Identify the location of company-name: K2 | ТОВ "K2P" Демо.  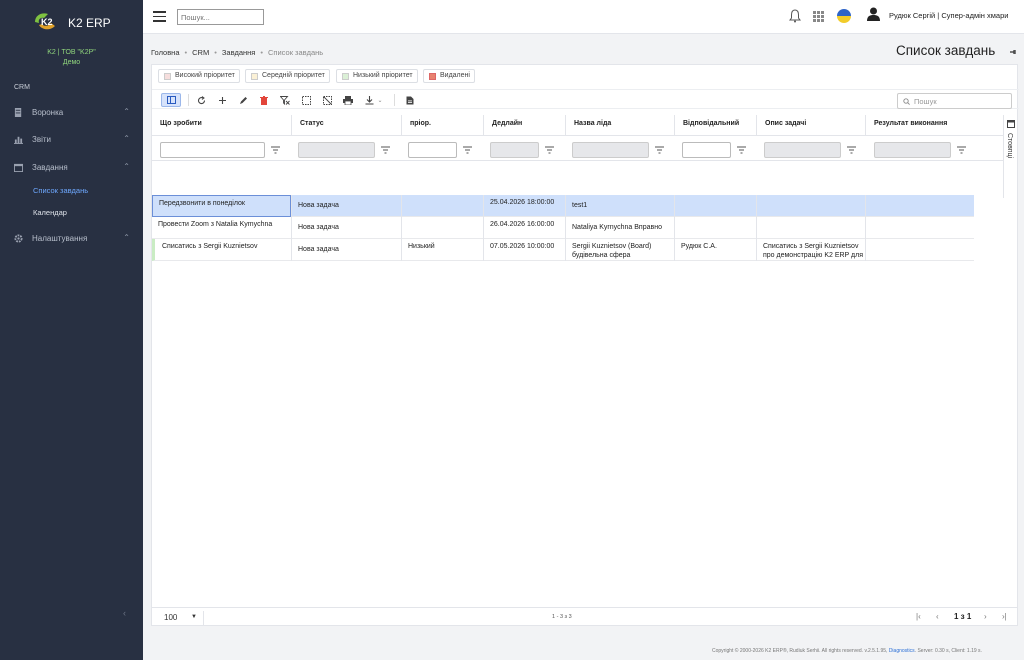
(71, 58).